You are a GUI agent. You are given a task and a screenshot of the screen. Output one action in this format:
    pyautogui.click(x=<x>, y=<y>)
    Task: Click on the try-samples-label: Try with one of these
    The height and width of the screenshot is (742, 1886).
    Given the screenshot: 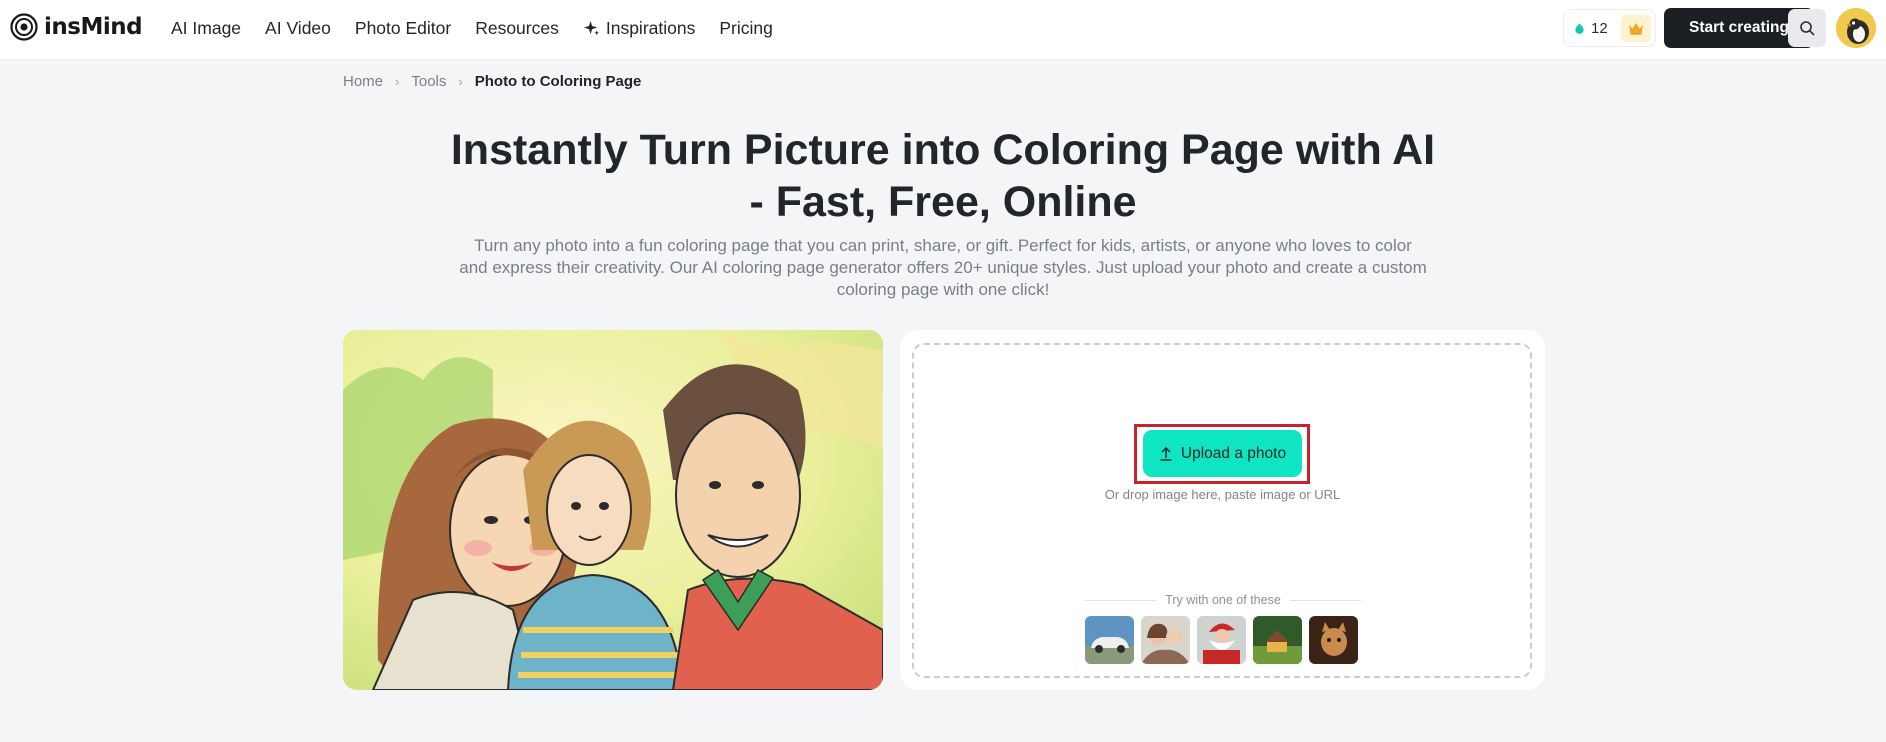 What is the action you would take?
    pyautogui.click(x=1223, y=600)
    